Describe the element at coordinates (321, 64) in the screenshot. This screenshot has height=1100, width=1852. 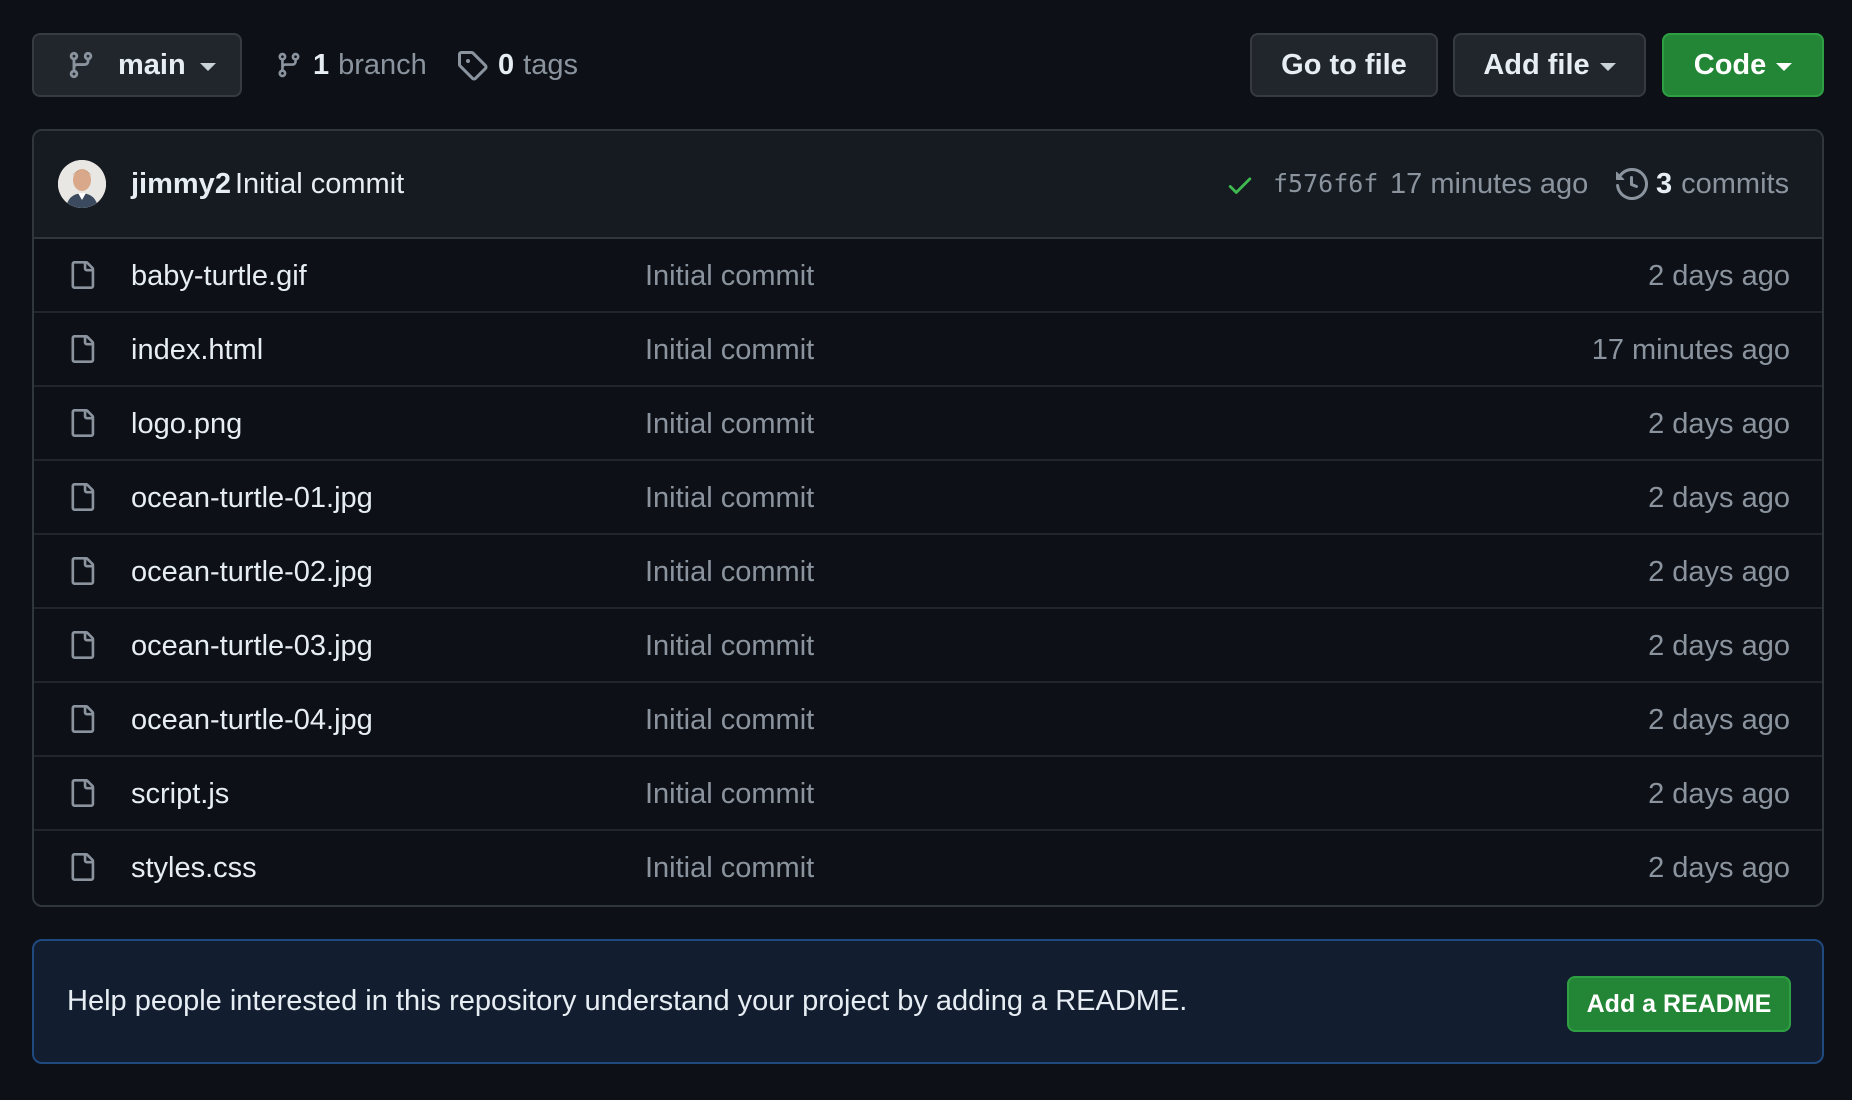
I see `branch-count: 1` at that location.